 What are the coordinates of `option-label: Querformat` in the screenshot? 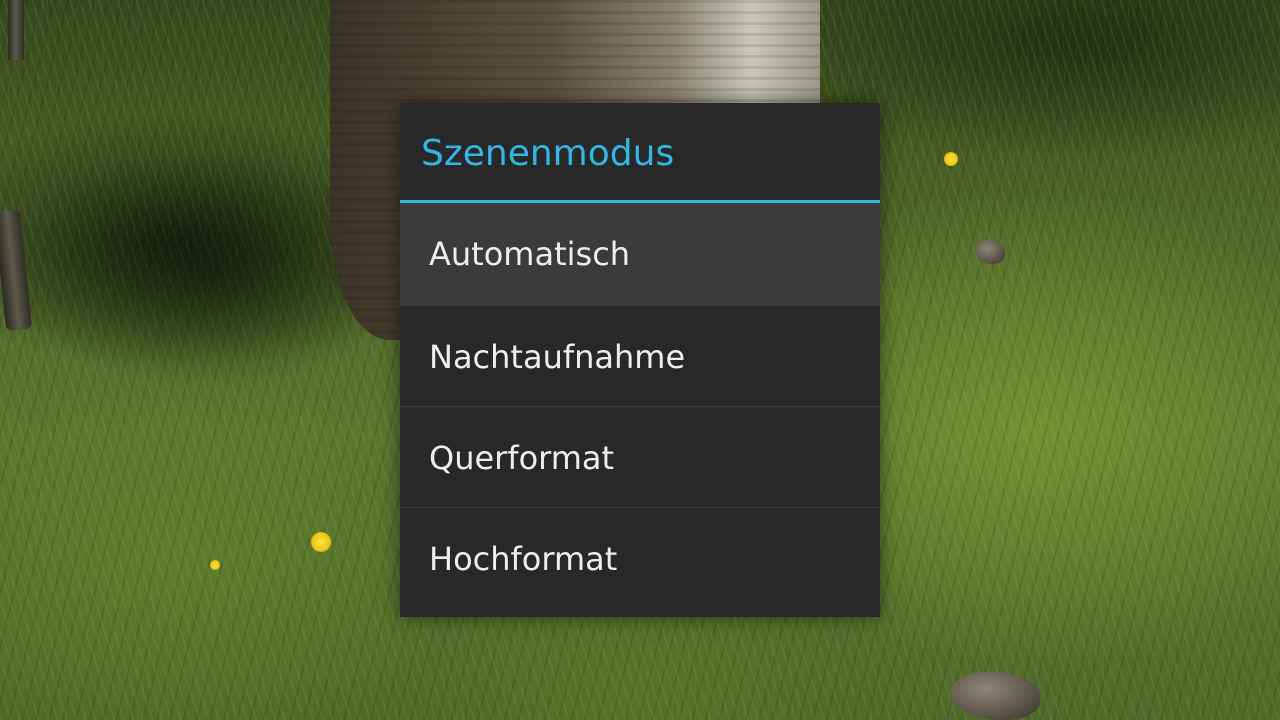 It's located at (522, 458).